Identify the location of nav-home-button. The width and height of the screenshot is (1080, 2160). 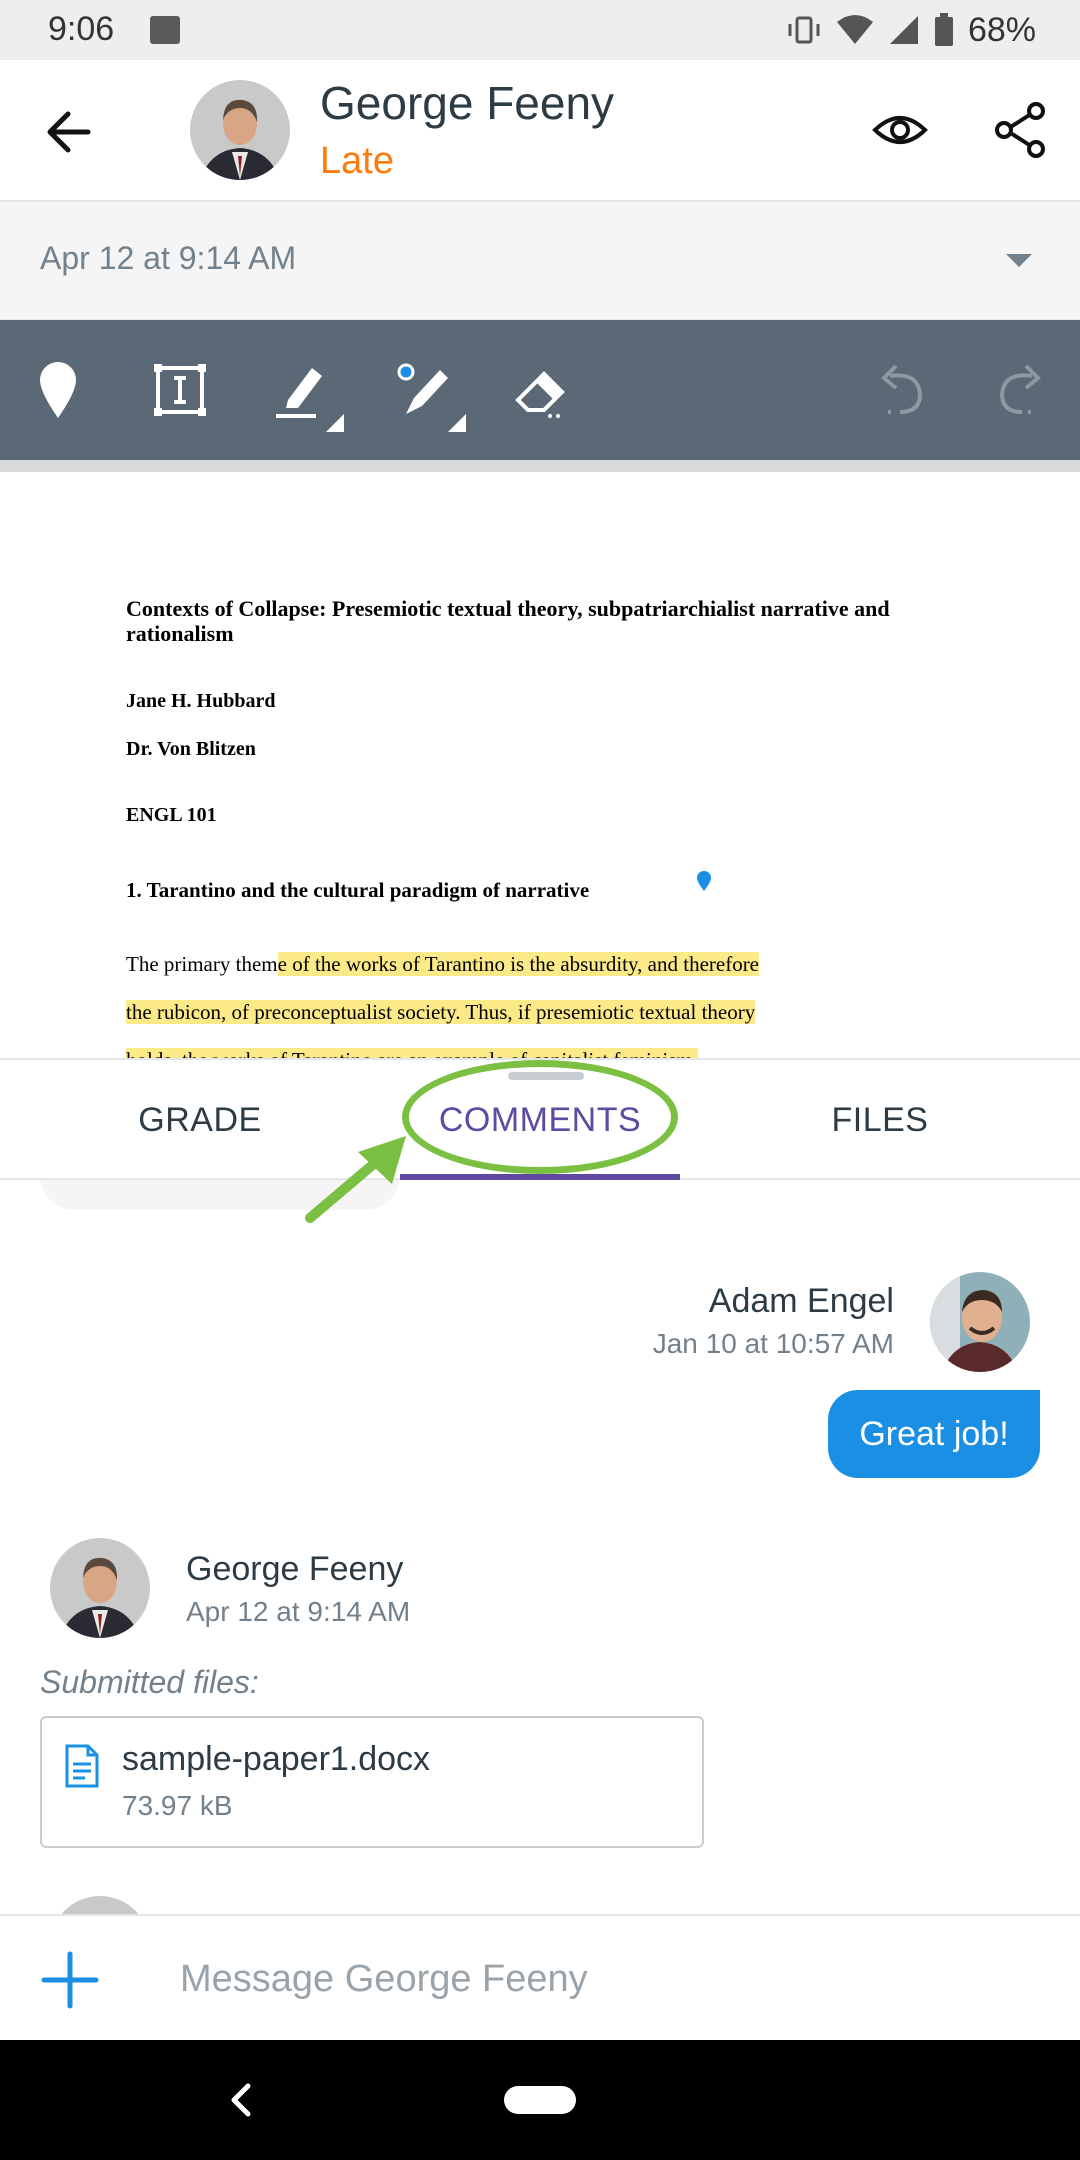
(540, 2100).